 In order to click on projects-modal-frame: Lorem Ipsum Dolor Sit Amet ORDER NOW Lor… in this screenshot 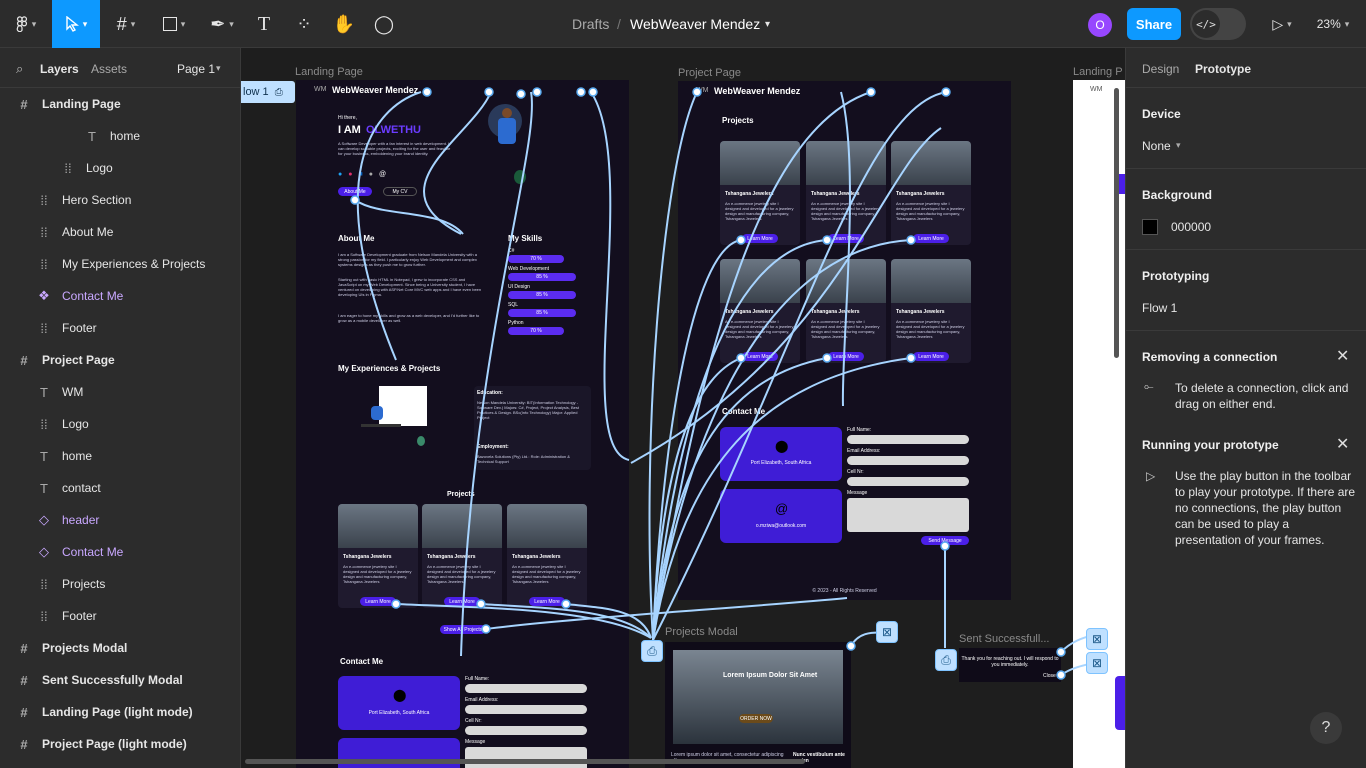, I will do `click(758, 705)`.